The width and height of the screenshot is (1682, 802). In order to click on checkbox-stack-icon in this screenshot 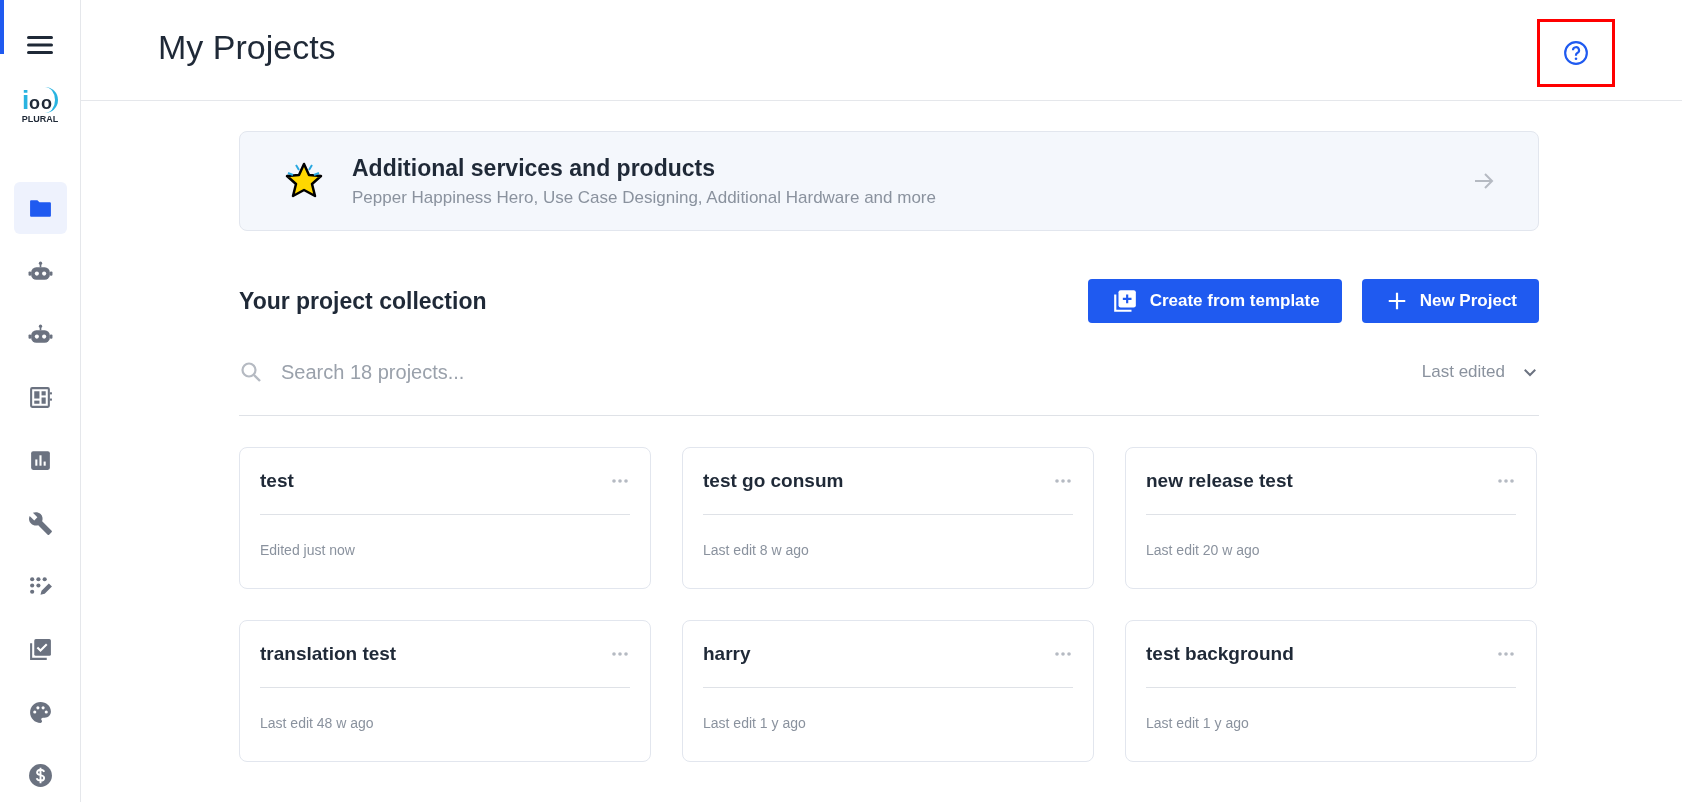, I will do `click(40, 649)`.